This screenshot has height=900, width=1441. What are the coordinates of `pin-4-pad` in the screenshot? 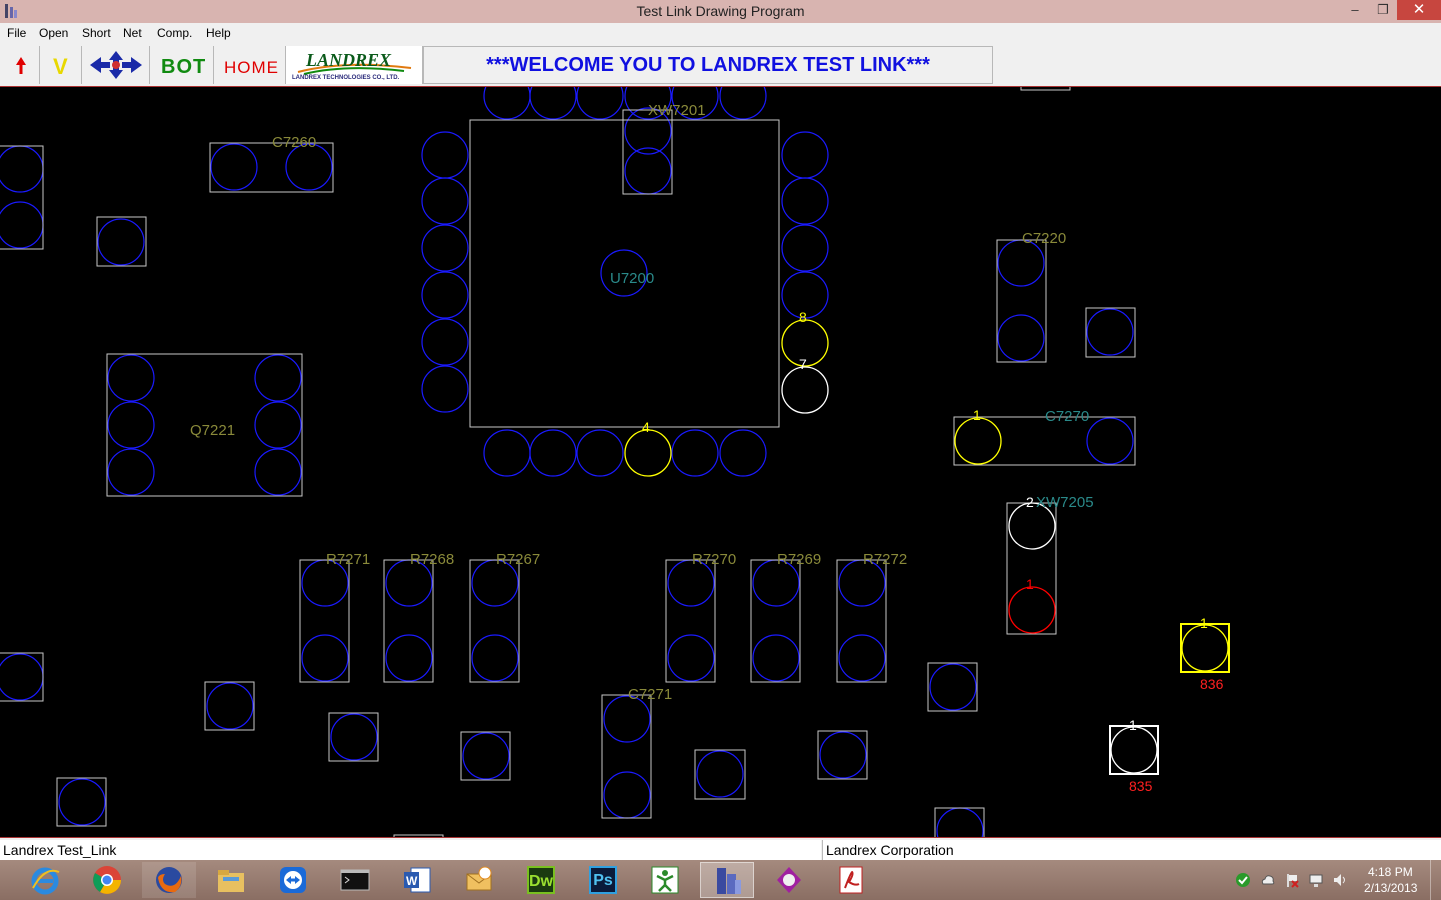 It's located at (648, 453).